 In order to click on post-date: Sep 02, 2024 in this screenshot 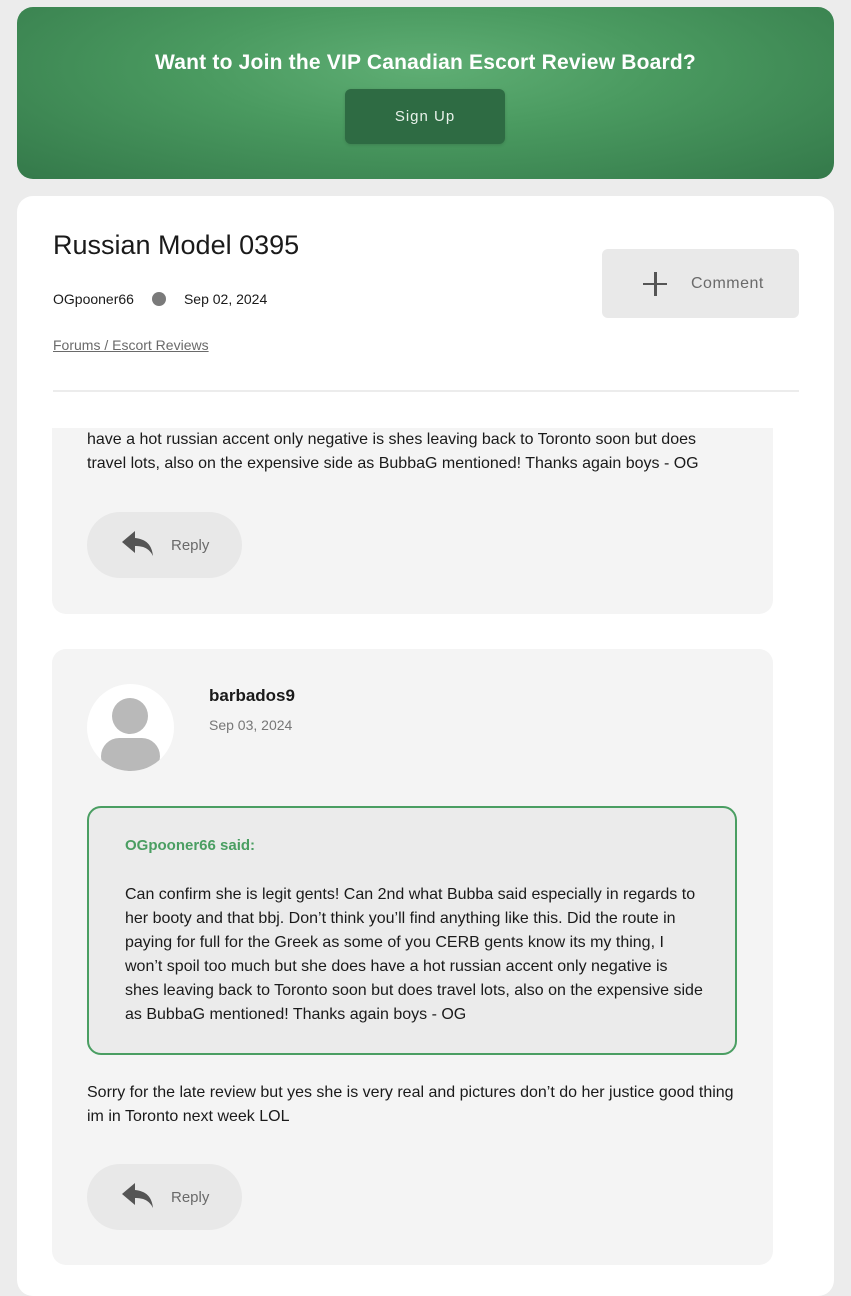, I will do `click(225, 299)`.